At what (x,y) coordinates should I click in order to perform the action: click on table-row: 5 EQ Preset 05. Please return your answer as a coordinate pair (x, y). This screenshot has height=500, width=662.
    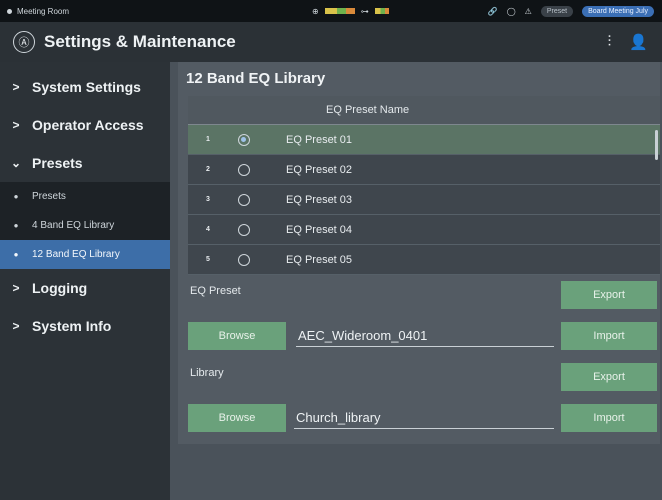
    Looking at the image, I should click on (424, 260).